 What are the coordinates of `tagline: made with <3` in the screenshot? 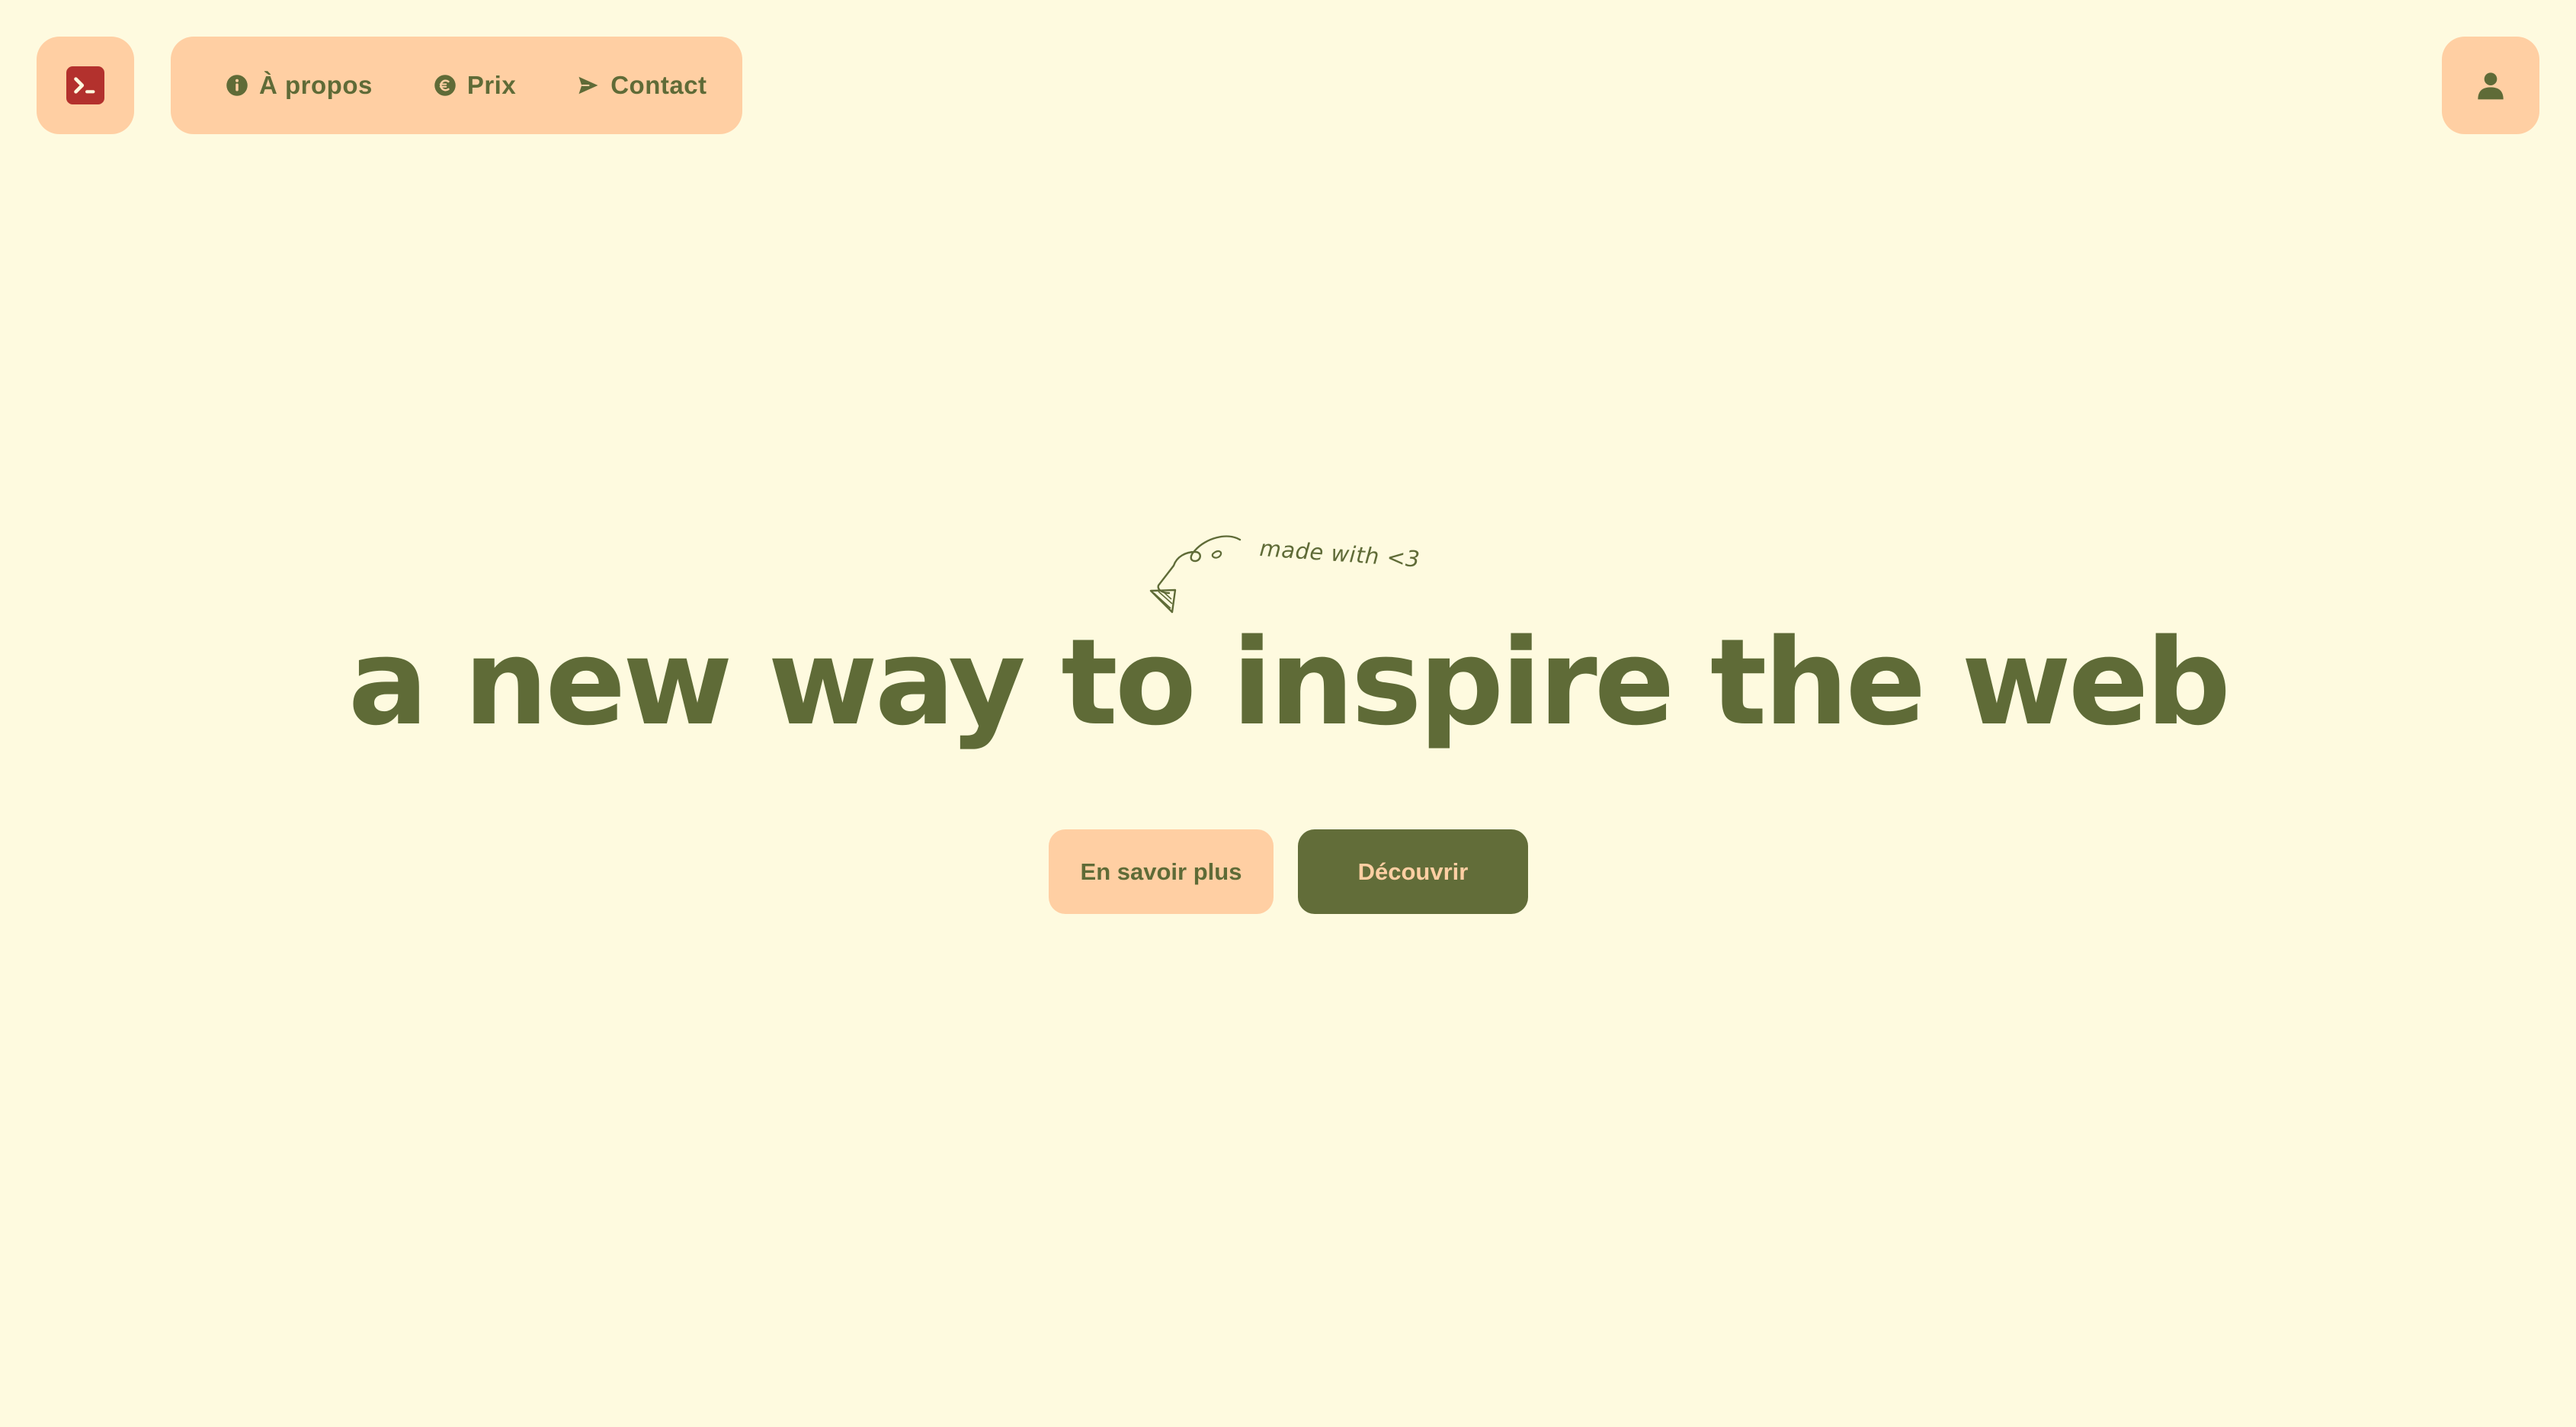 It's located at (1339, 553).